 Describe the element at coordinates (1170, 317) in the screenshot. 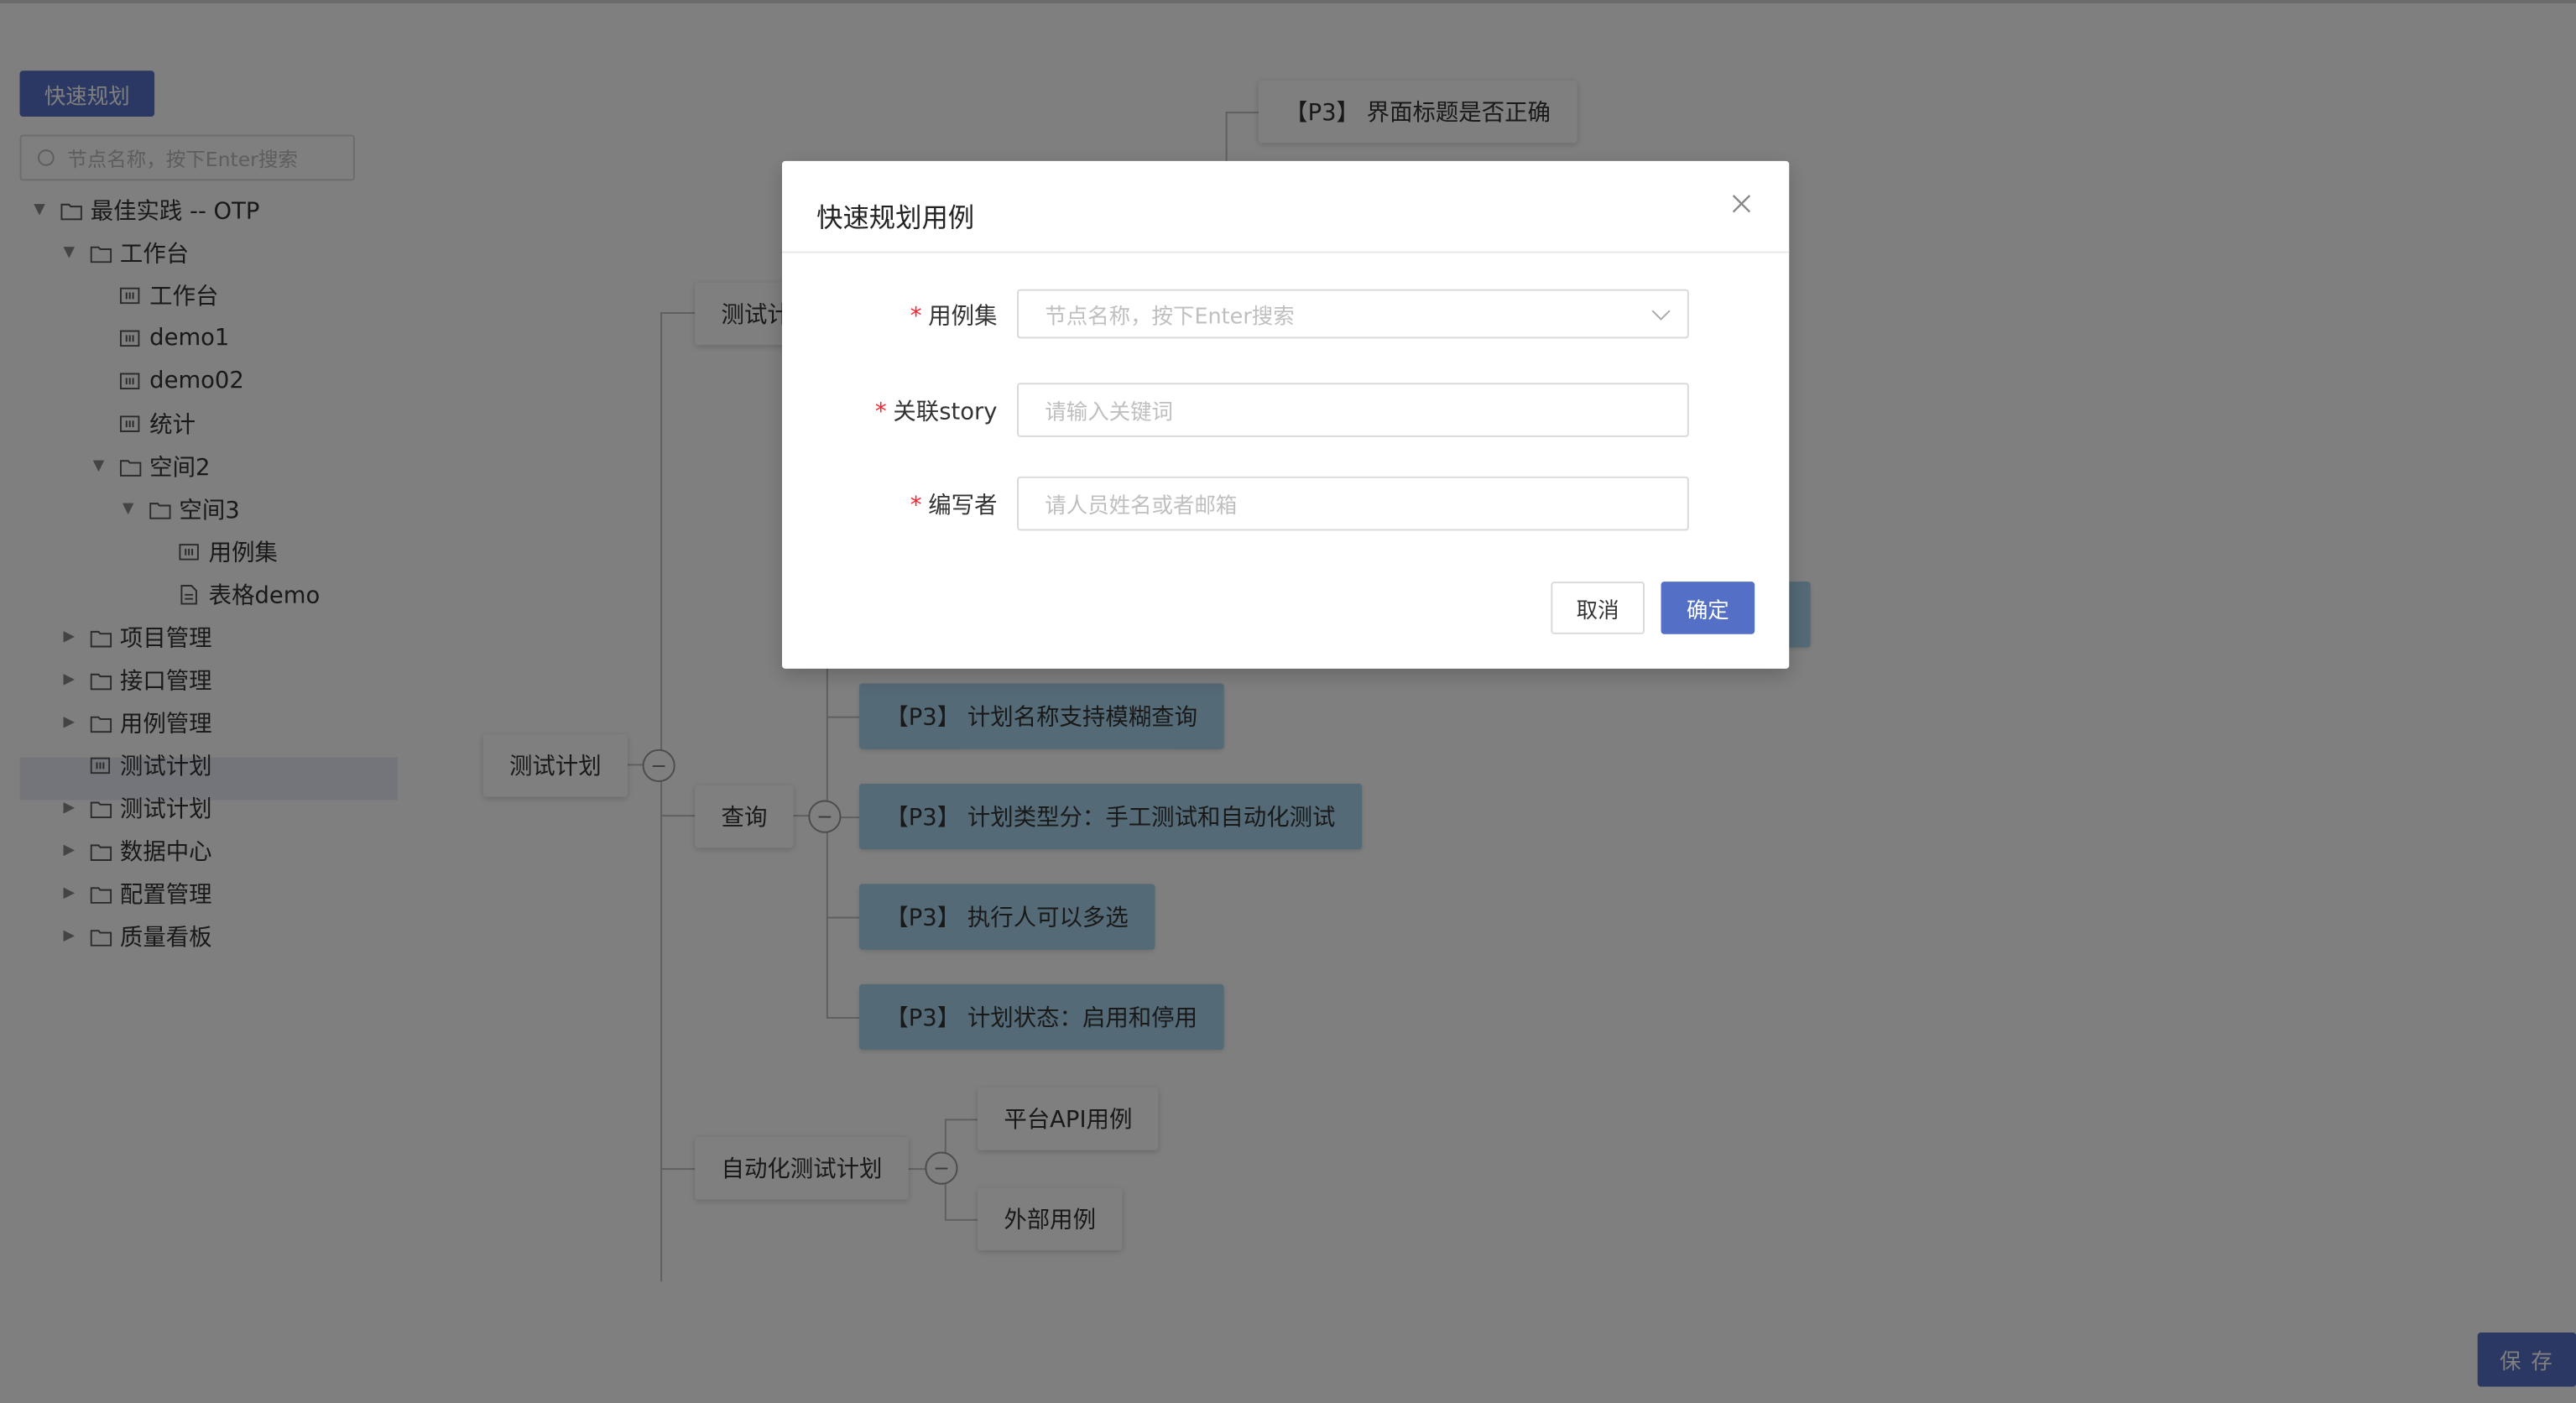

I see `case-set-placeholder: 节点名称，按下Enter搜索` at that location.